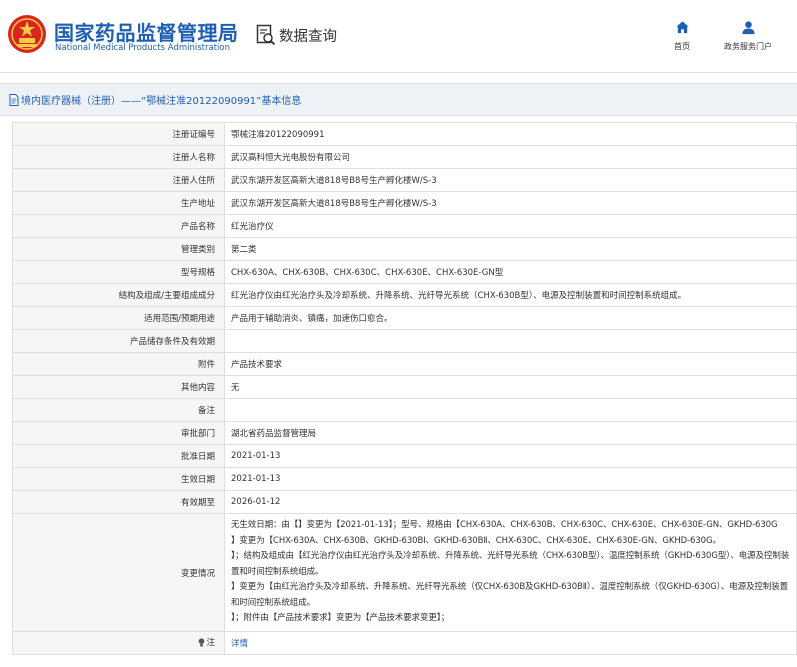 This screenshot has width=797, height=667. I want to click on table-row-note: 注 详情, so click(404, 643).